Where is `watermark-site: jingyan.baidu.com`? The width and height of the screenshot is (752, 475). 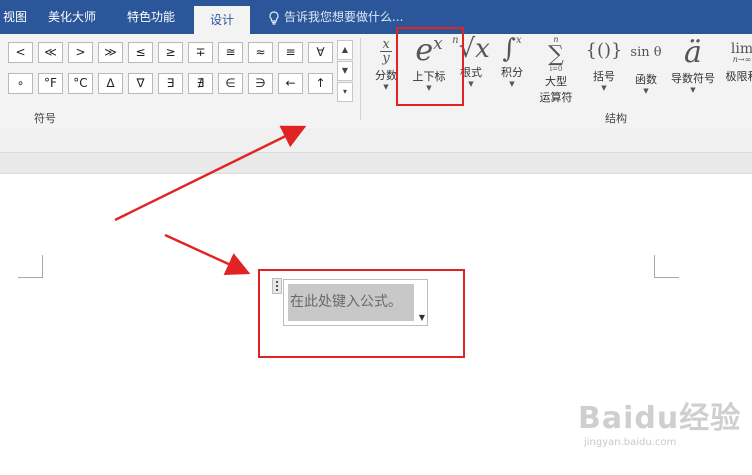 watermark-site: jingyan.baidu.com is located at coordinates (630, 442).